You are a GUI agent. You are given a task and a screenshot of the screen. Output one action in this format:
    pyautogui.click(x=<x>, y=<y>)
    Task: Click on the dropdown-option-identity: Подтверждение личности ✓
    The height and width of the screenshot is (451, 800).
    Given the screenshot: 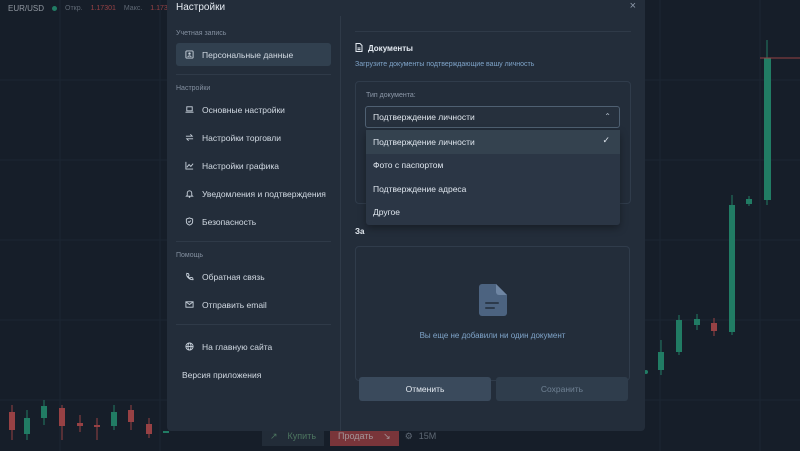 What is the action you would take?
    pyautogui.click(x=493, y=142)
    